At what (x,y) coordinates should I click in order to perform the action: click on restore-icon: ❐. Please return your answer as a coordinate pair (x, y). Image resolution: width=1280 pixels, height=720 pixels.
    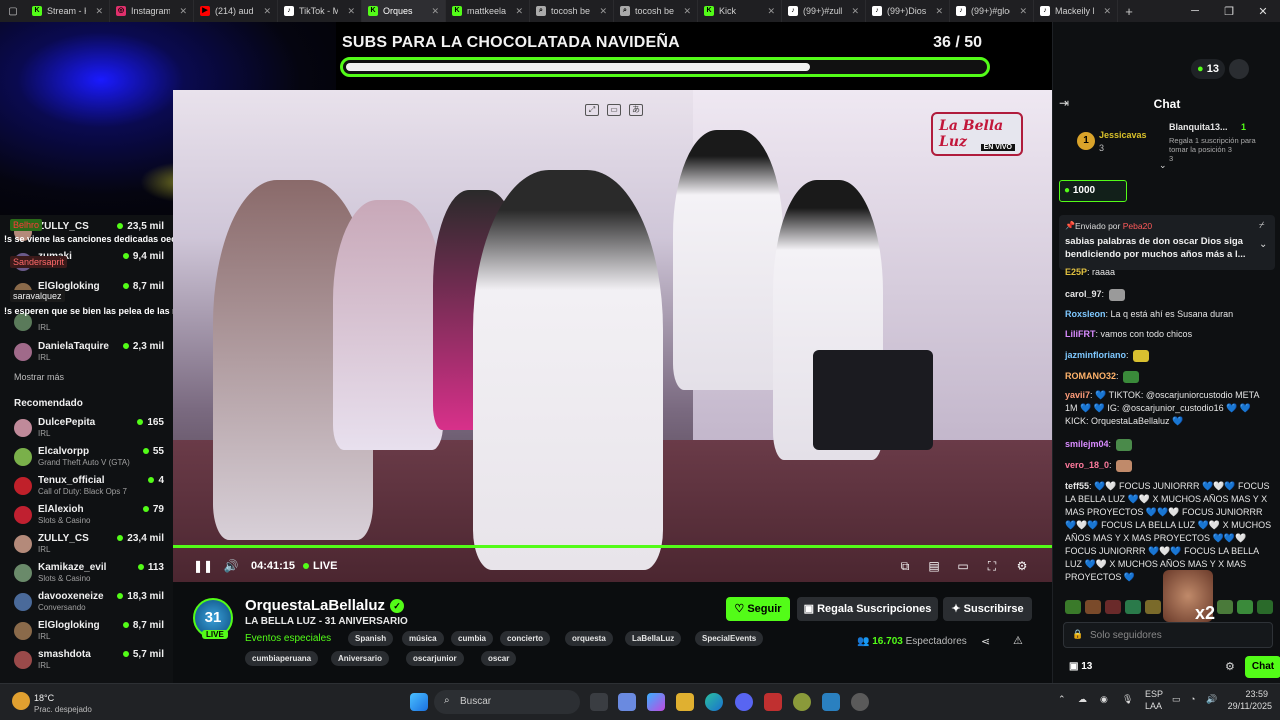
    Looking at the image, I should click on (1229, 11).